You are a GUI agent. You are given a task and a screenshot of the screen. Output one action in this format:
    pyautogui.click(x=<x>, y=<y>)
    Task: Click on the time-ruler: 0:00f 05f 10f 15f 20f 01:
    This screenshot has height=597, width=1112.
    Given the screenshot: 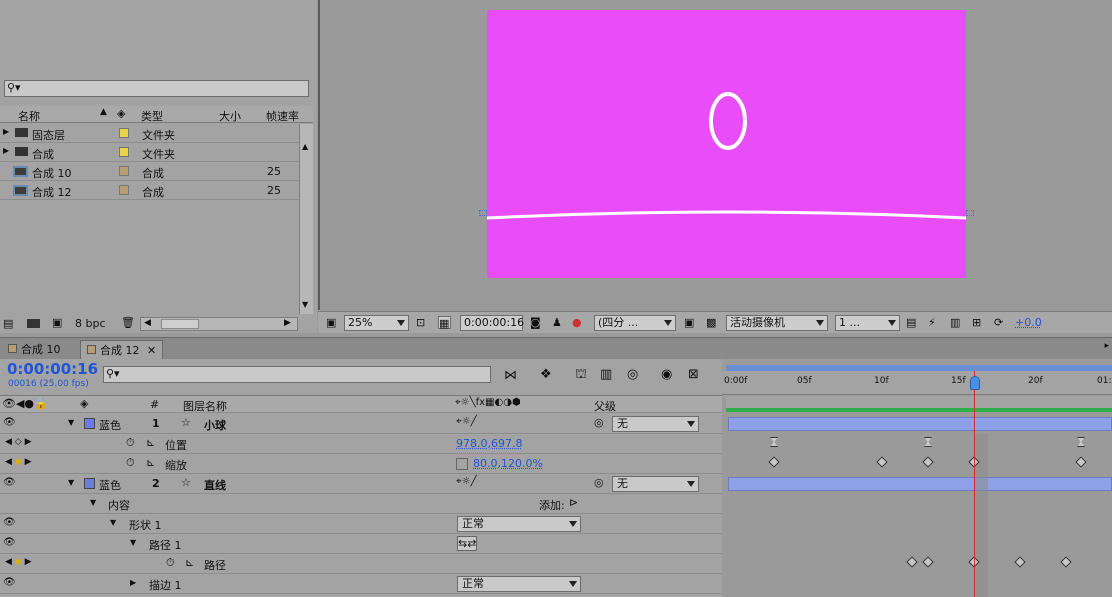 What is the action you would take?
    pyautogui.click(x=917, y=383)
    